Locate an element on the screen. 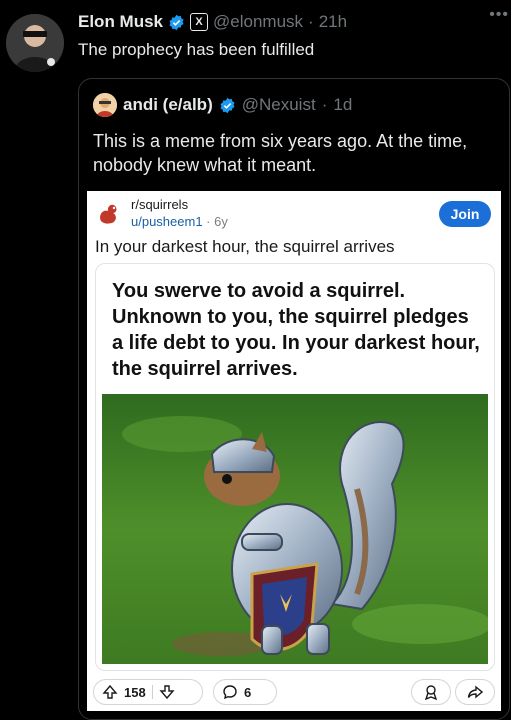 The height and width of the screenshot is (720, 511). quote-avatar-image is located at coordinates (105, 105).